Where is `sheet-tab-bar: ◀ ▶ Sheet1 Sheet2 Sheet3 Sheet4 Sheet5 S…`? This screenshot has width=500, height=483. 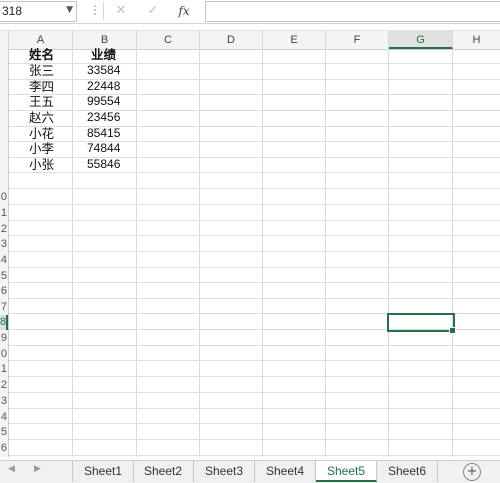
sheet-tab-bar: ◀ ▶ Sheet1 Sheet2 Sheet3 Sheet4 Sheet5 S… is located at coordinates (250, 471).